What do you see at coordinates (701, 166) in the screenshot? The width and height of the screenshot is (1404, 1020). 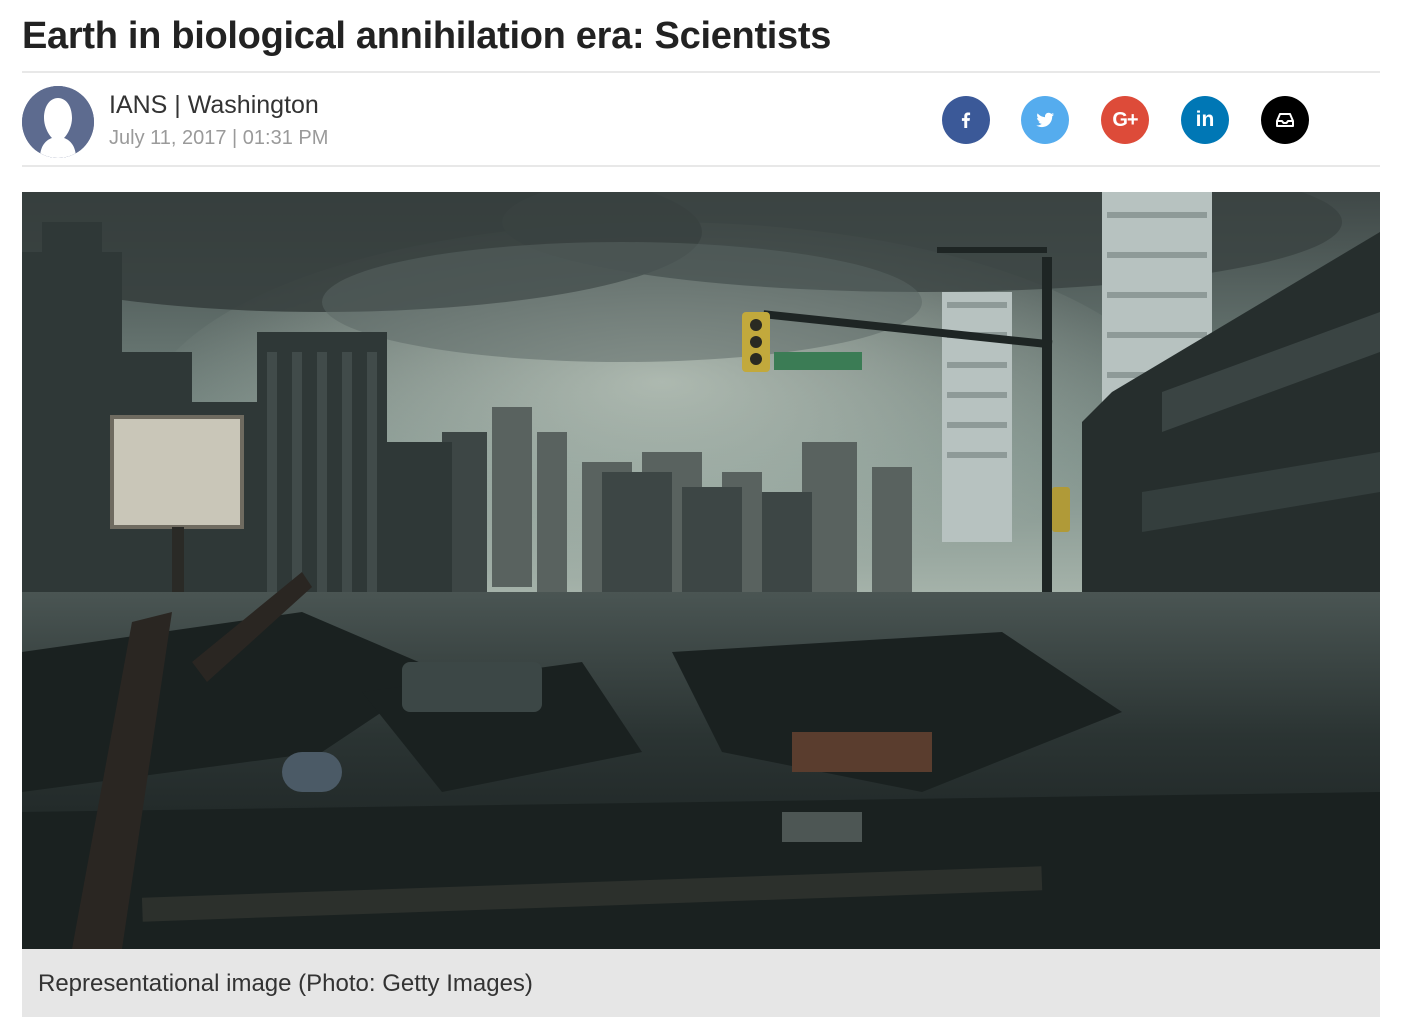 I see `header-divider-bottom` at bounding box center [701, 166].